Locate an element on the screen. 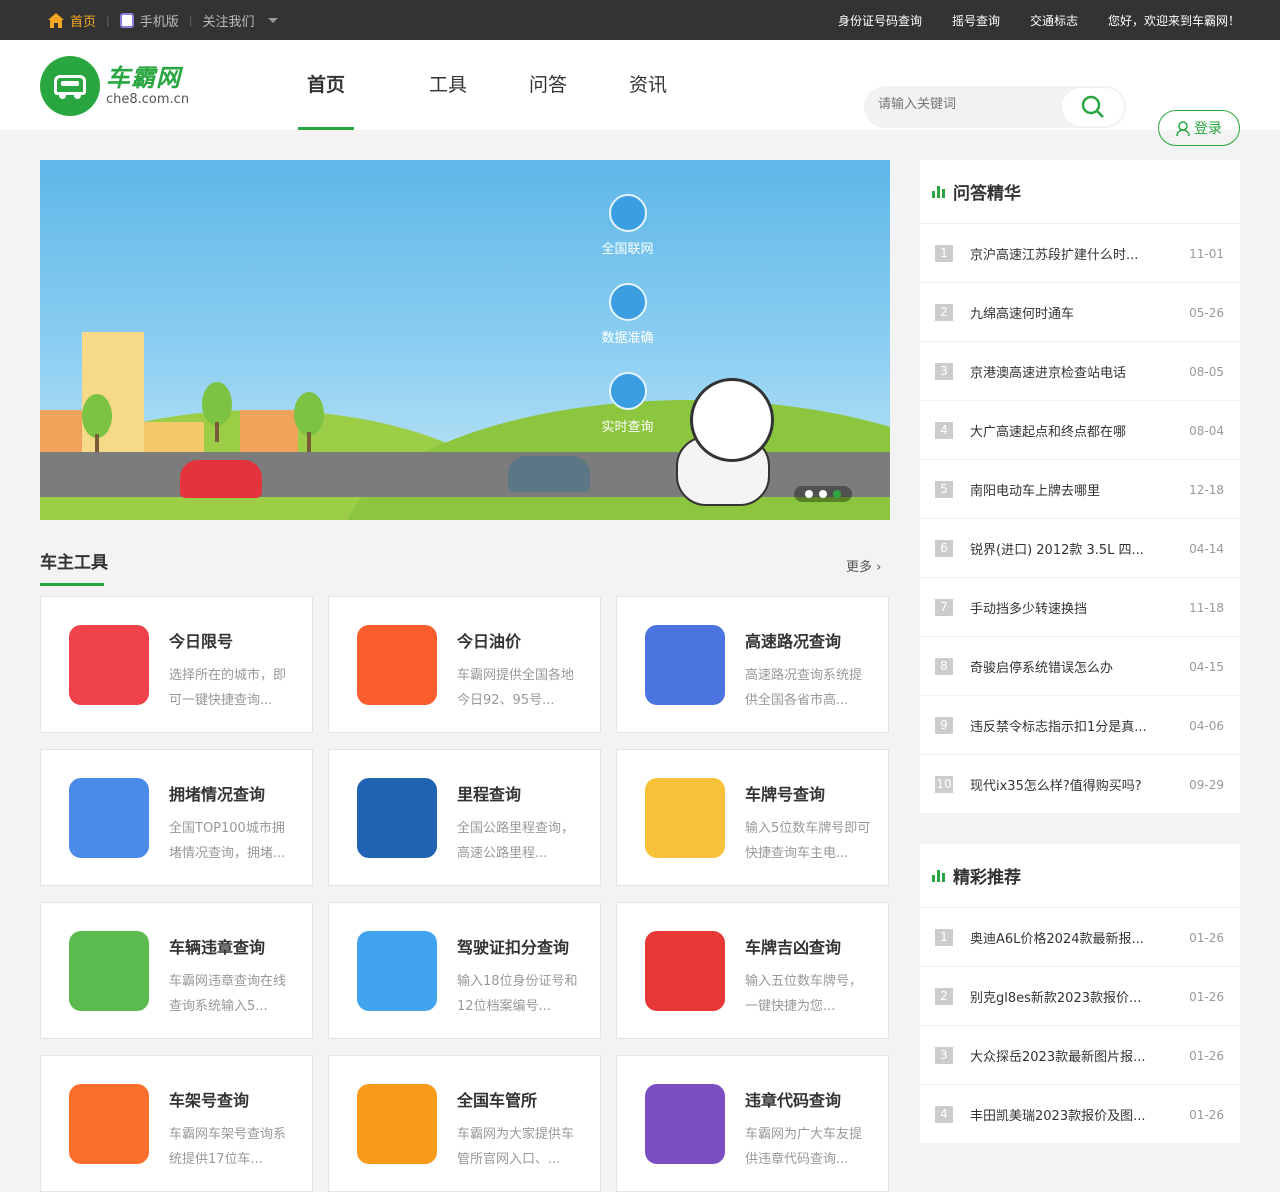  home-link: 首页 is located at coordinates (72, 20).